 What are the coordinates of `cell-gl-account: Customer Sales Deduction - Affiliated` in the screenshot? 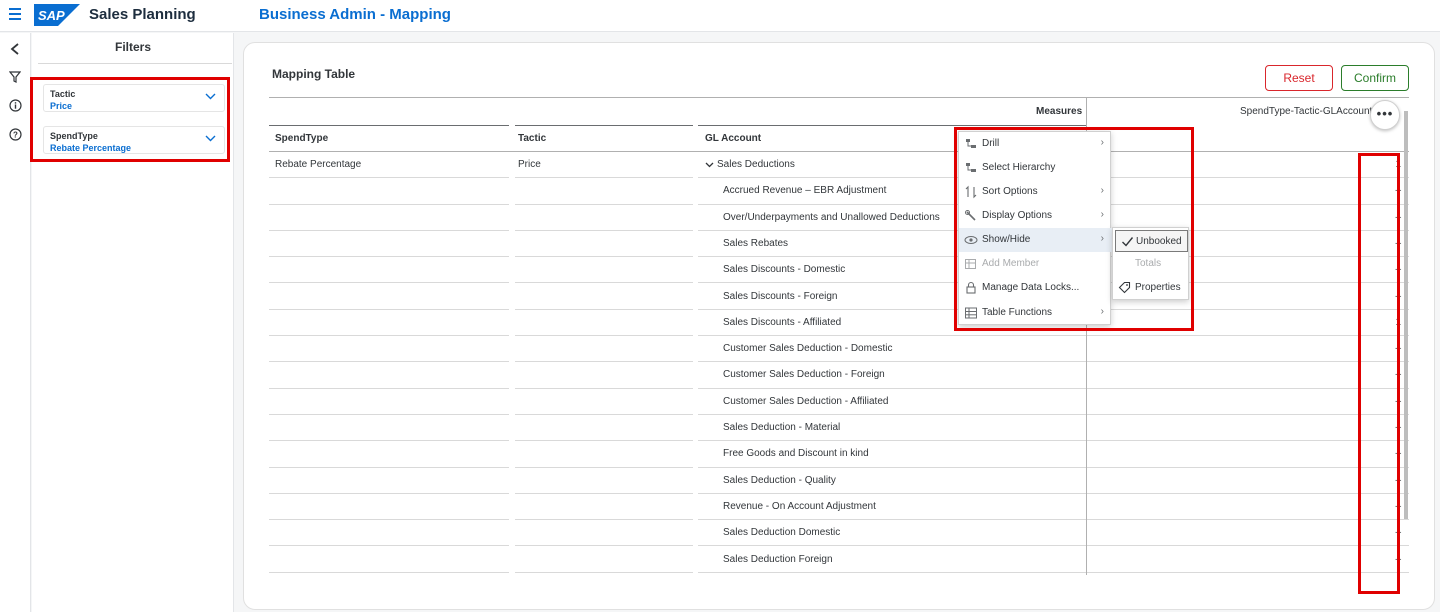 It's located at (806, 401).